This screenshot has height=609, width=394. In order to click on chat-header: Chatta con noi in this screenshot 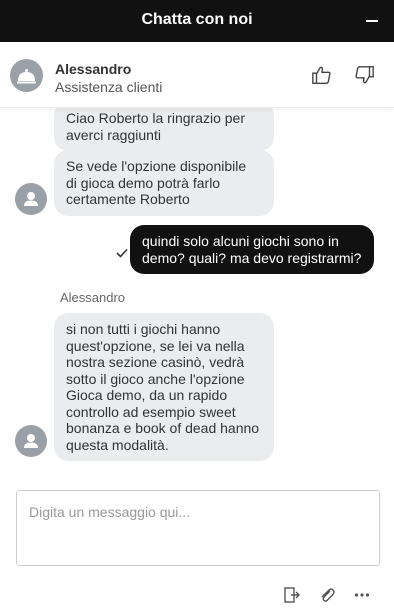, I will do `click(197, 21)`.